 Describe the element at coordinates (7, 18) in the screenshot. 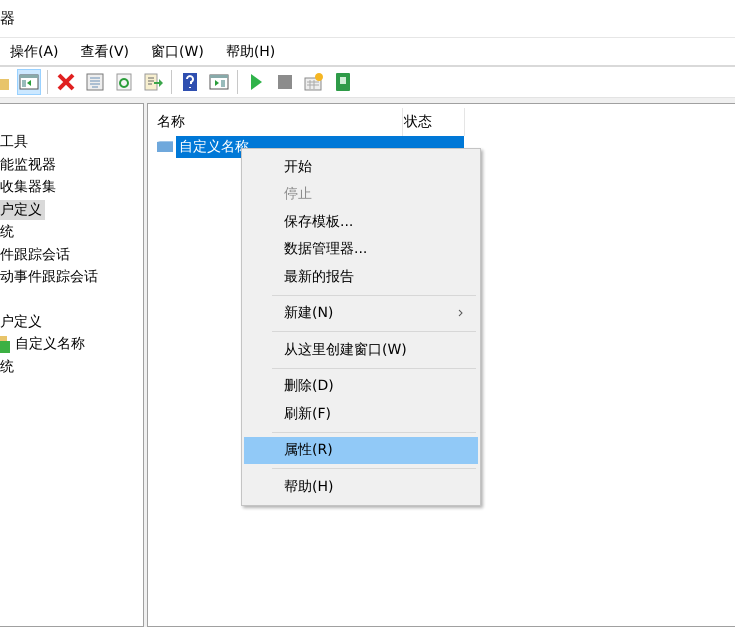

I see `window-title: 器` at that location.